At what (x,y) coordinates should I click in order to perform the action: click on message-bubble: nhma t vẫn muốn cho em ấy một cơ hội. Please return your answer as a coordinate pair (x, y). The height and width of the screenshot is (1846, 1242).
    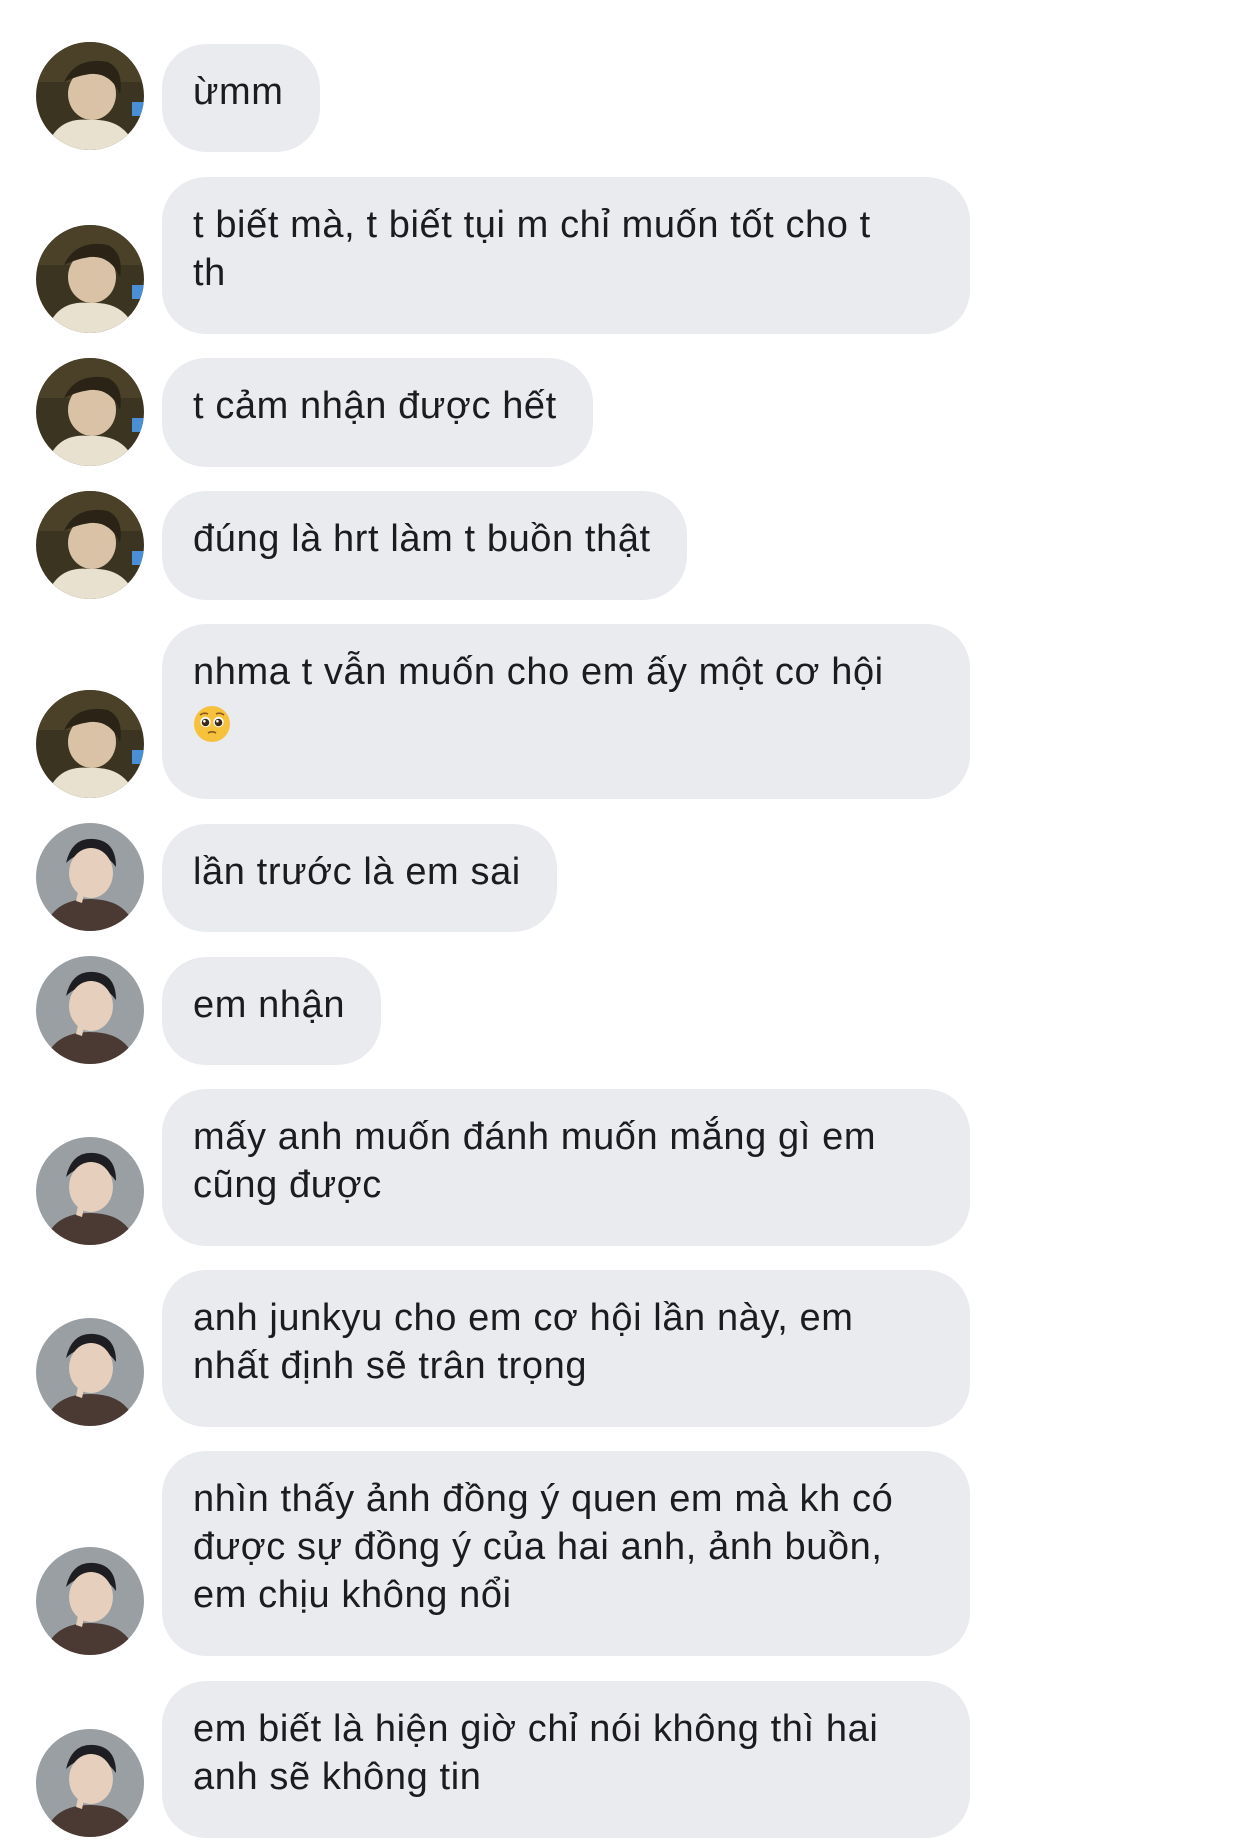
    Looking at the image, I should click on (566, 711).